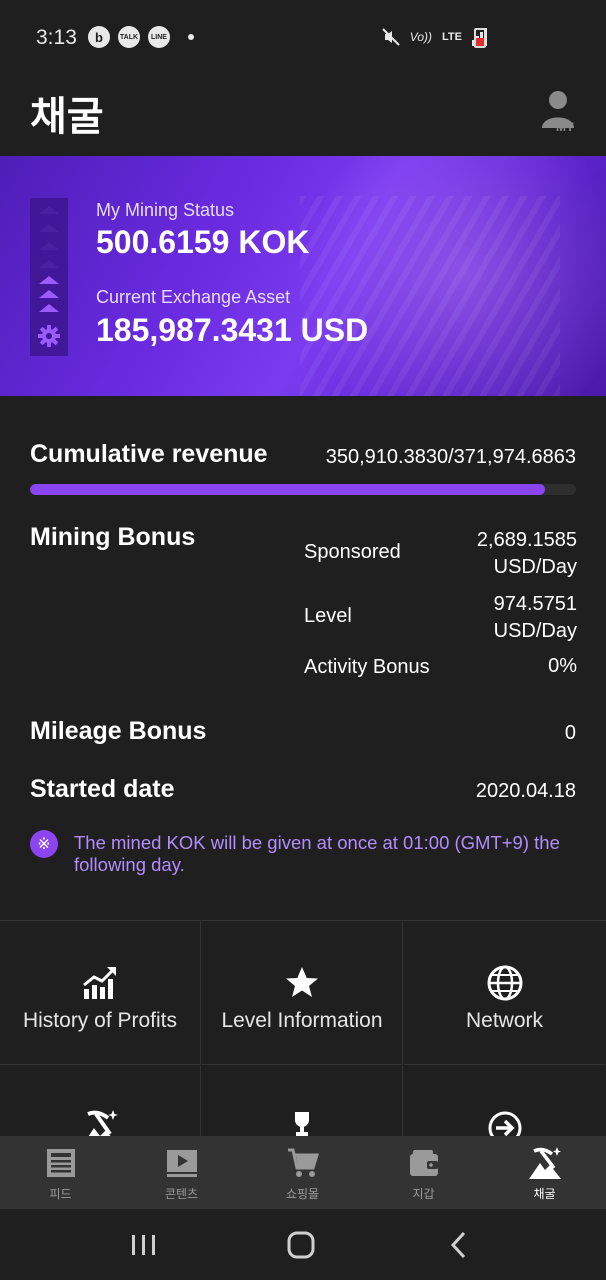 This screenshot has height=1280, width=606. I want to click on bottom-tab-bar: 피드 콘텐츠 쇼핑몰 지갑 채굴, so click(303, 1172).